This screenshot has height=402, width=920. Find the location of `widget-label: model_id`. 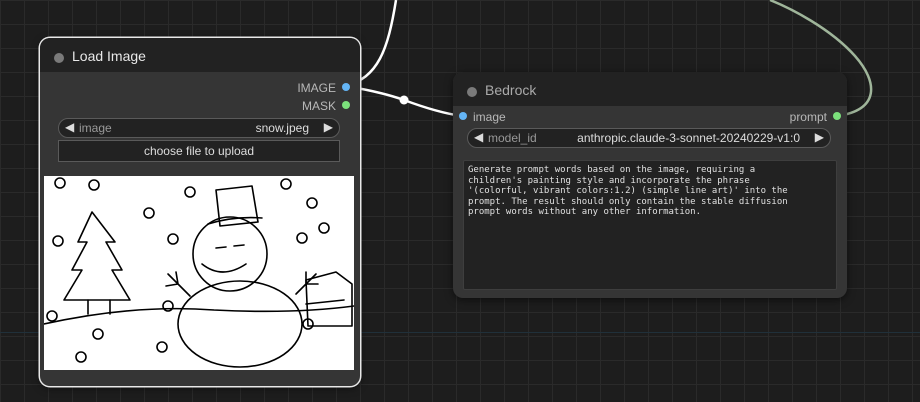

widget-label: model_id is located at coordinates (512, 138).